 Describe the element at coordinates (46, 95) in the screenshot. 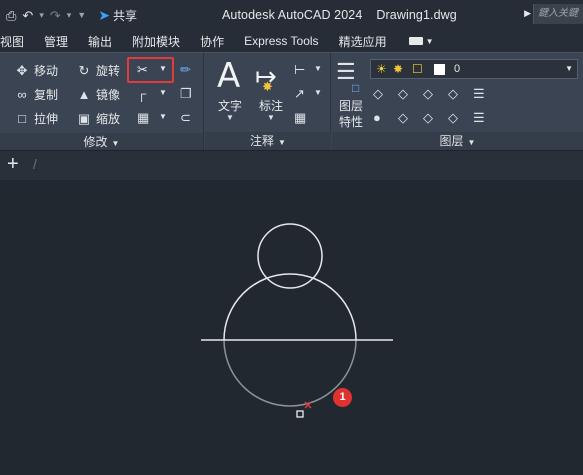

I see `copy-label: 复制` at that location.